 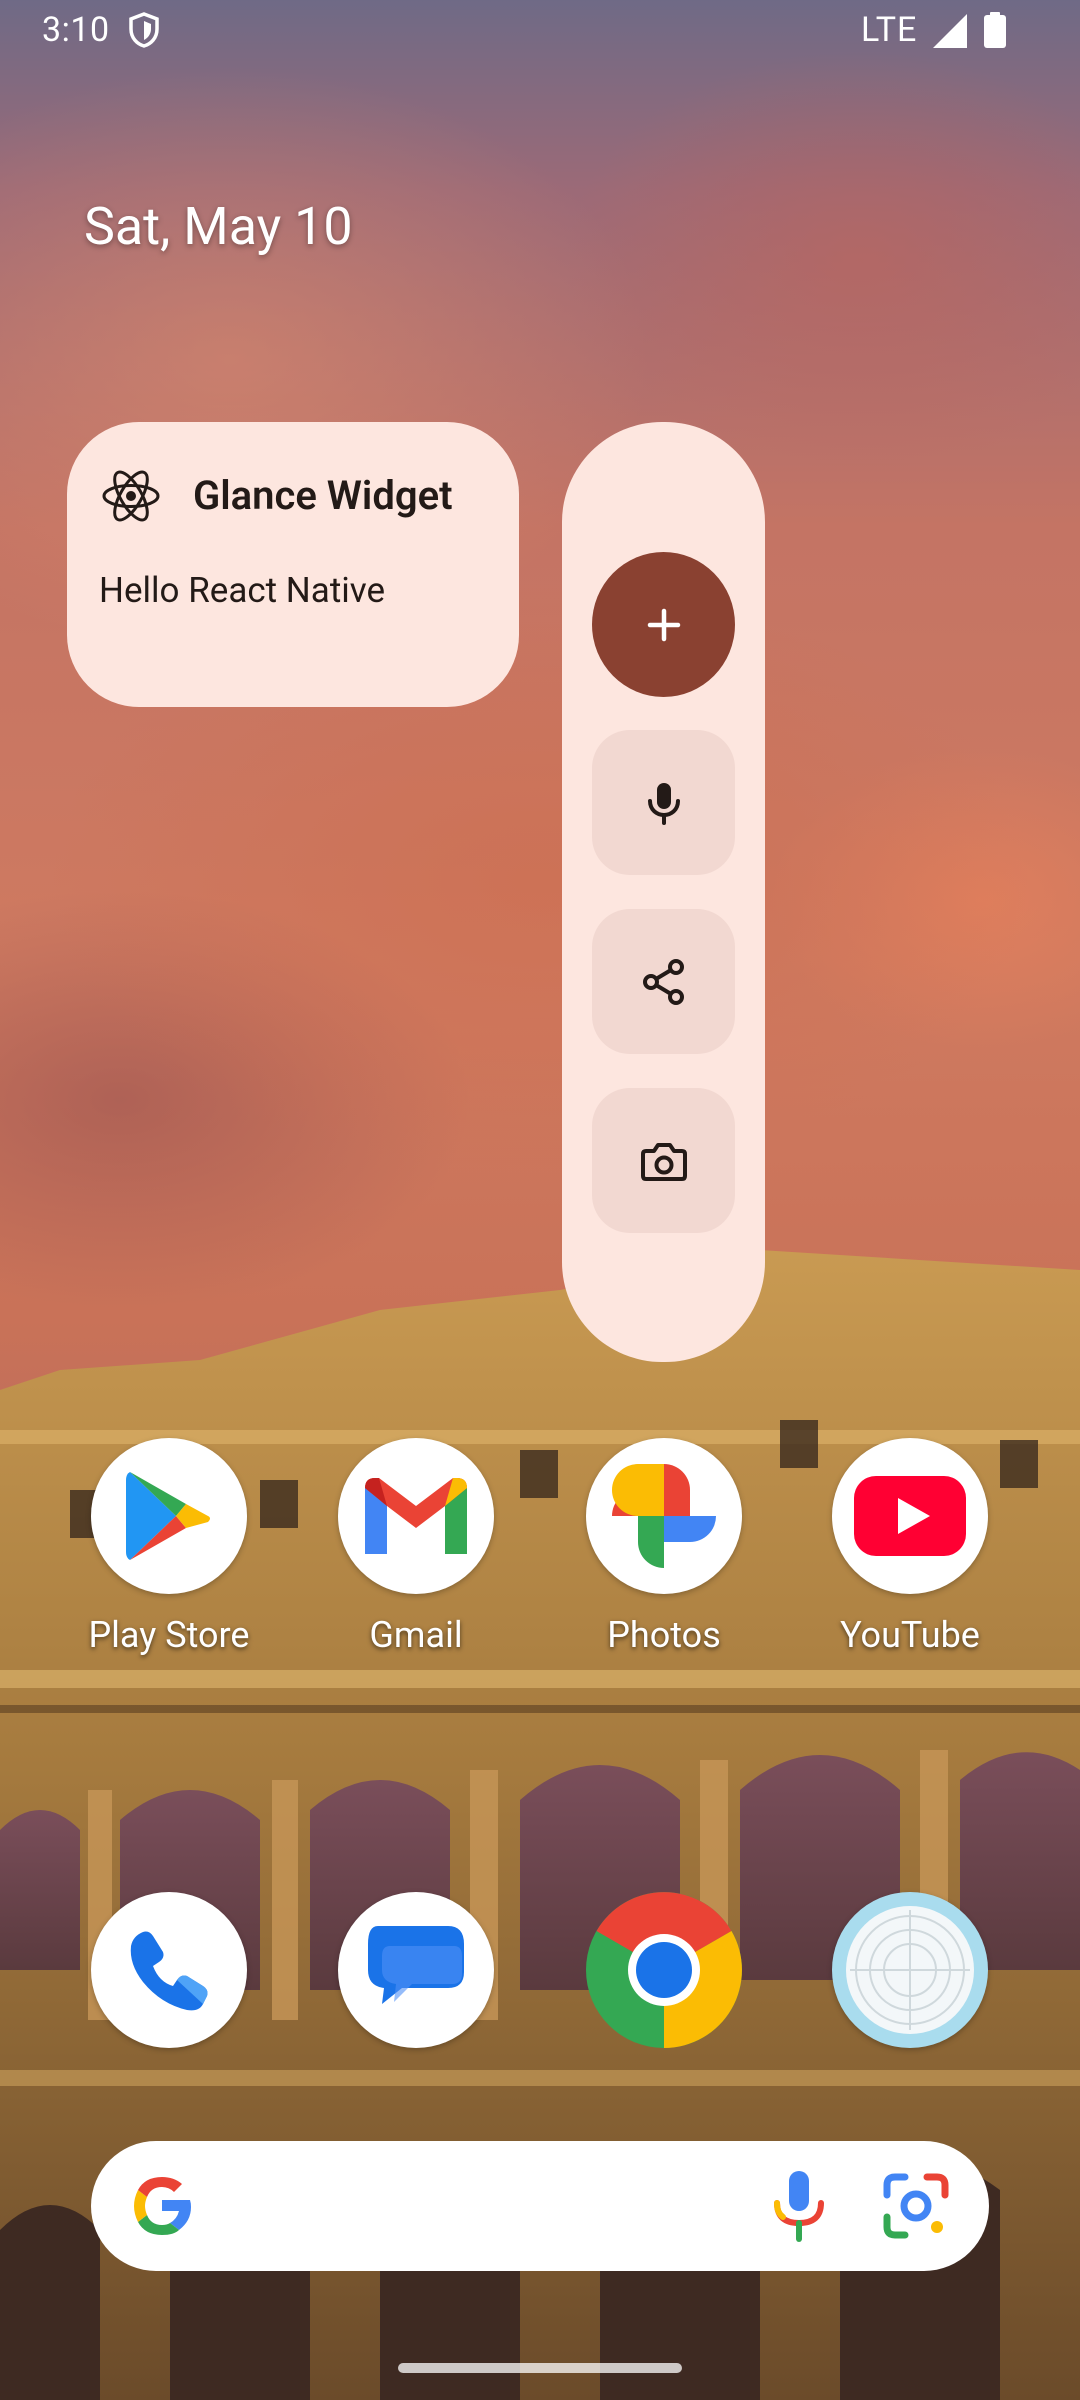 I want to click on battery-icon, so click(x=995, y=30).